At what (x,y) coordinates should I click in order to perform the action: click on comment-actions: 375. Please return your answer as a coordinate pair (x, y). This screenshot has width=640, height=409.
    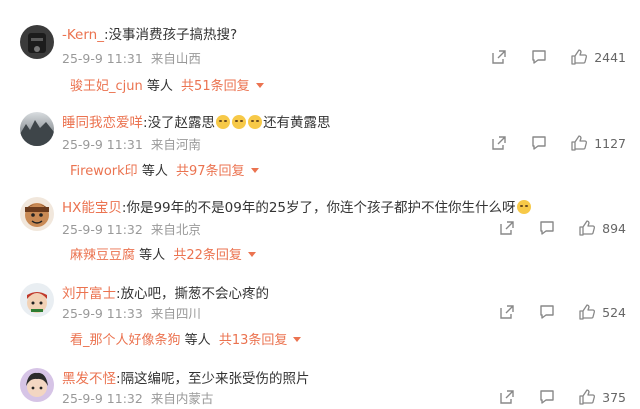
    Looking at the image, I should click on (562, 397).